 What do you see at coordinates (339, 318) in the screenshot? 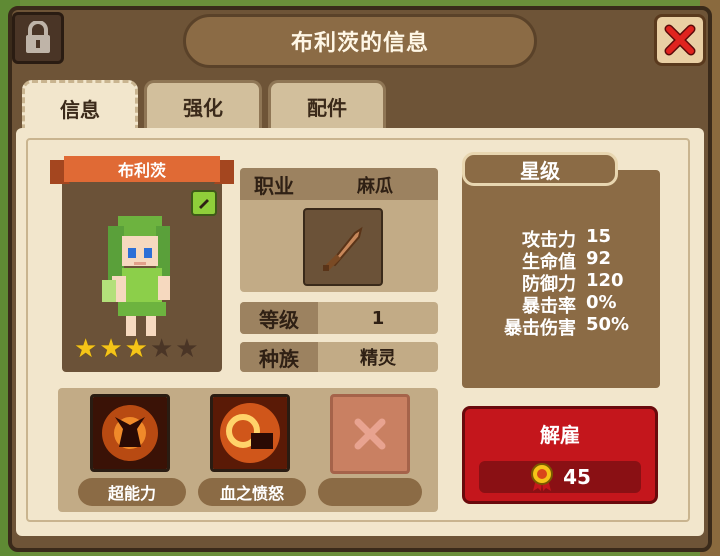
I see `level-row: 等级 1` at bounding box center [339, 318].